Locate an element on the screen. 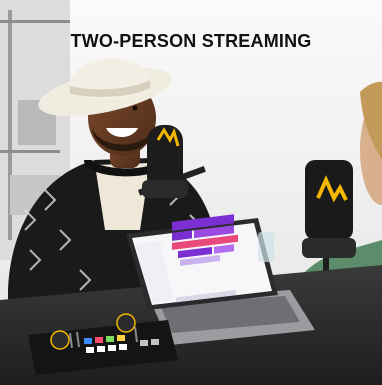  headline: TWO-PERSON STREAMING is located at coordinates (191, 41).